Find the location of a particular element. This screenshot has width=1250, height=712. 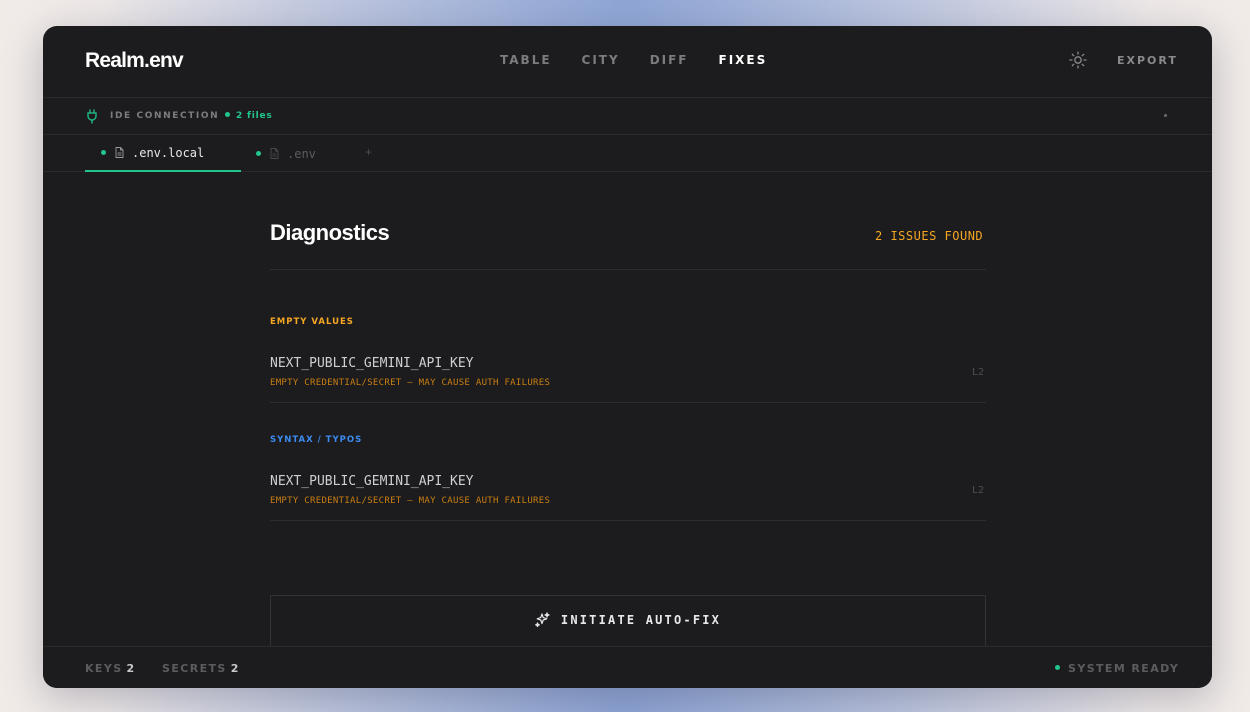

auto-fix-label: INITIATE AUTO-FIX is located at coordinates (641, 620).